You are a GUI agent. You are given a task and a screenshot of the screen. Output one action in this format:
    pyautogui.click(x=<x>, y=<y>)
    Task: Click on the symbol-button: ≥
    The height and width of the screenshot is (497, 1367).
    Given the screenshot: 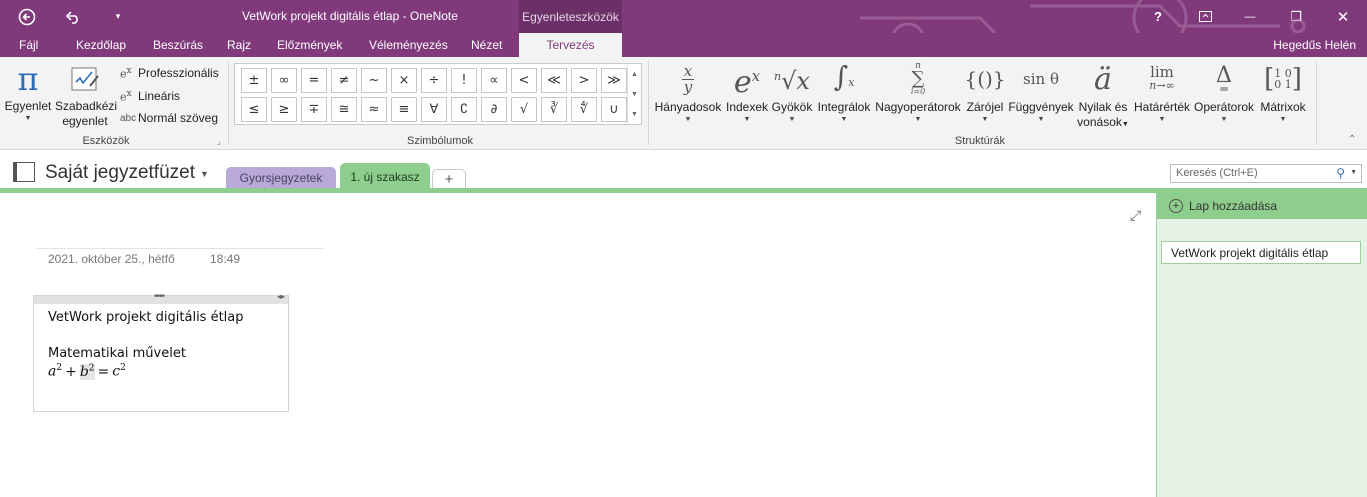 What is the action you would take?
    pyautogui.click(x=284, y=109)
    